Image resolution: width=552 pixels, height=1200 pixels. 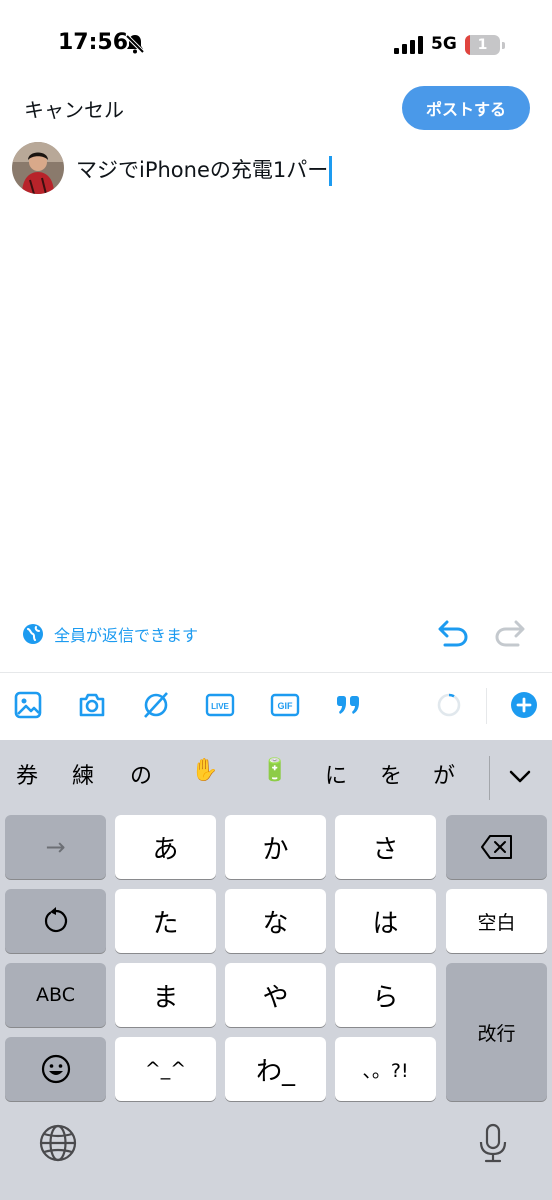 I want to click on undo-key, so click(x=55, y=921).